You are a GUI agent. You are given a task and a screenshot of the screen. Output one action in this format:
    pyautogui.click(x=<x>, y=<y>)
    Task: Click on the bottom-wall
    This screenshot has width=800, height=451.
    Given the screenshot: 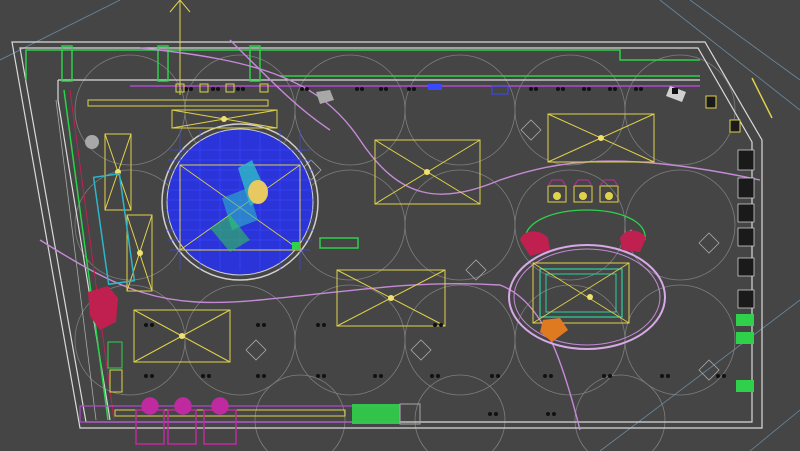 What is the action you would take?
    pyautogui.click(x=250, y=414)
    